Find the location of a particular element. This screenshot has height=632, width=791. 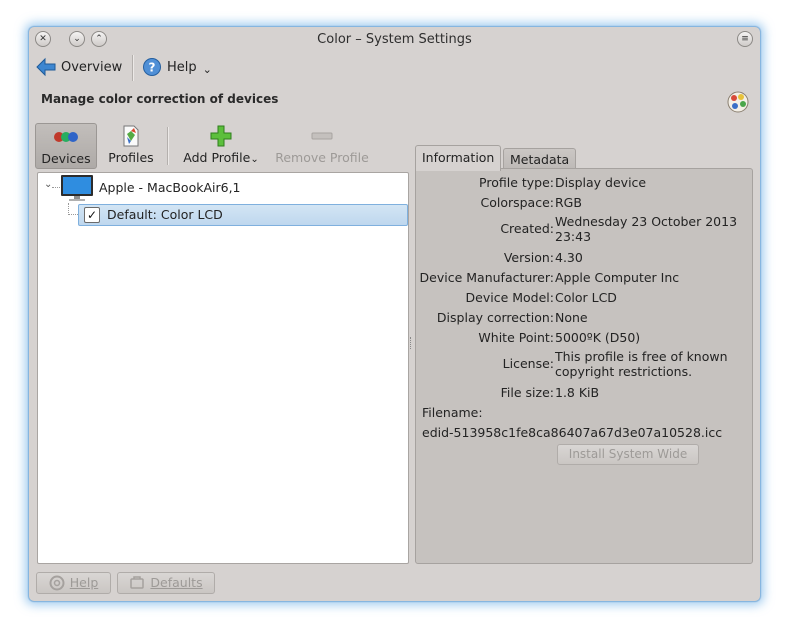

add-profile-button: Add Profile⌄ is located at coordinates (221, 145).